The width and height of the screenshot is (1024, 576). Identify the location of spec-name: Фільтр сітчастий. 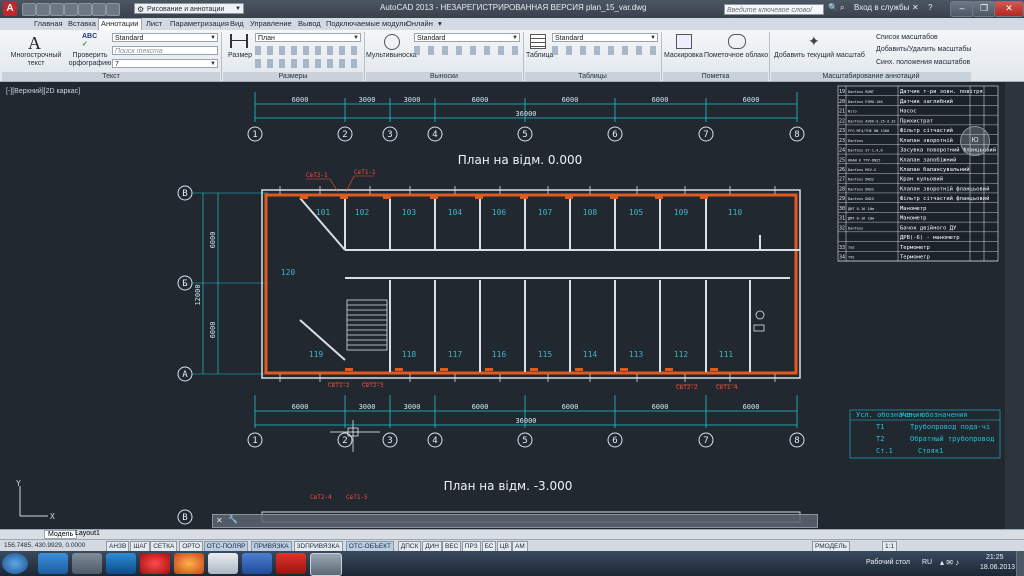
(926, 131).